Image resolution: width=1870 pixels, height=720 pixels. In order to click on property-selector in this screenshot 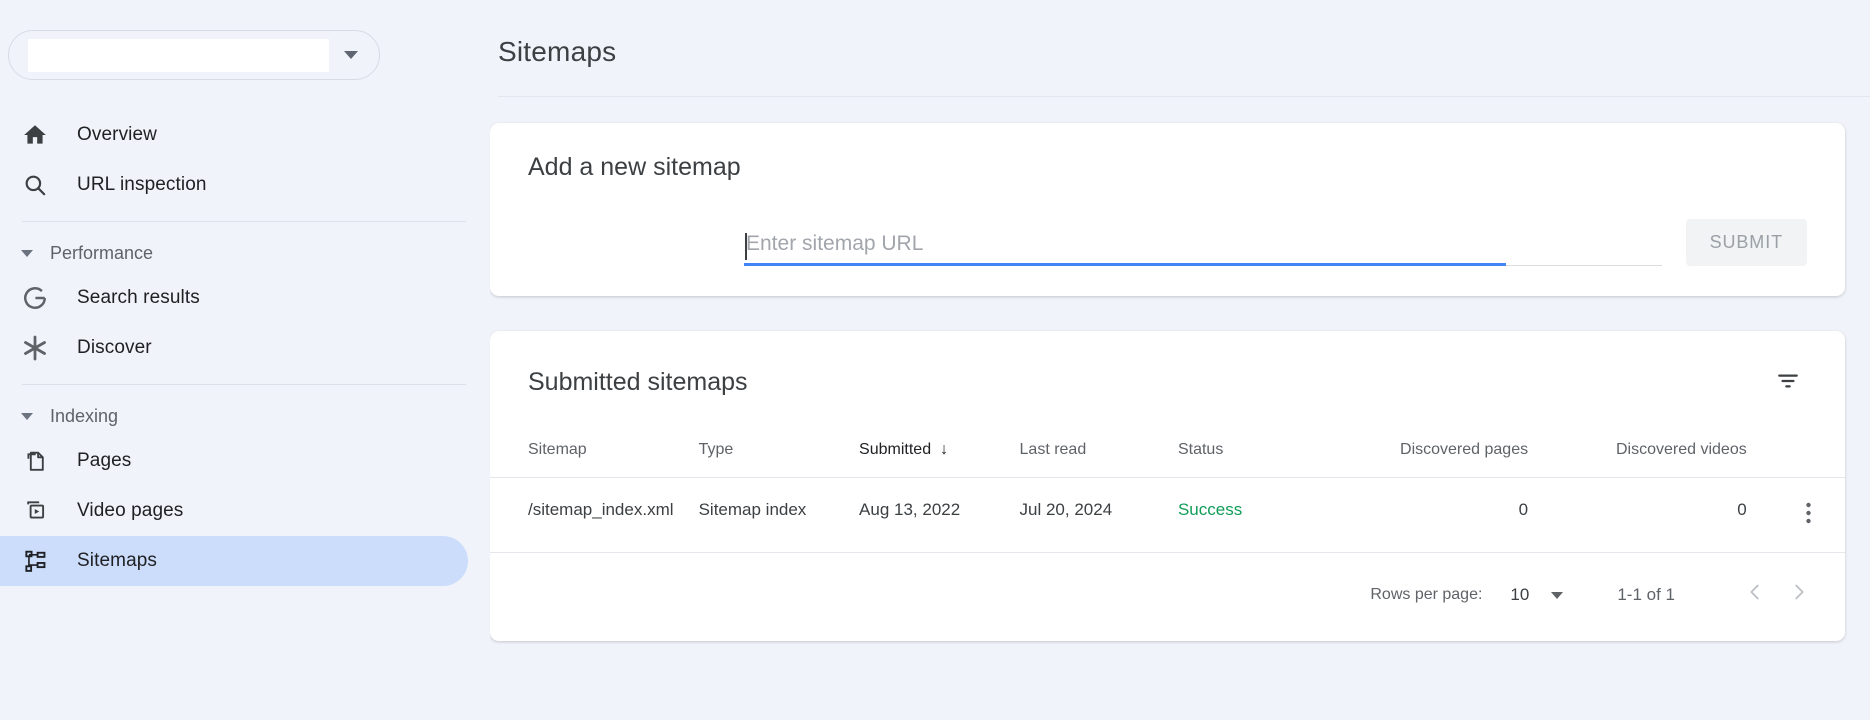, I will do `click(194, 55)`.